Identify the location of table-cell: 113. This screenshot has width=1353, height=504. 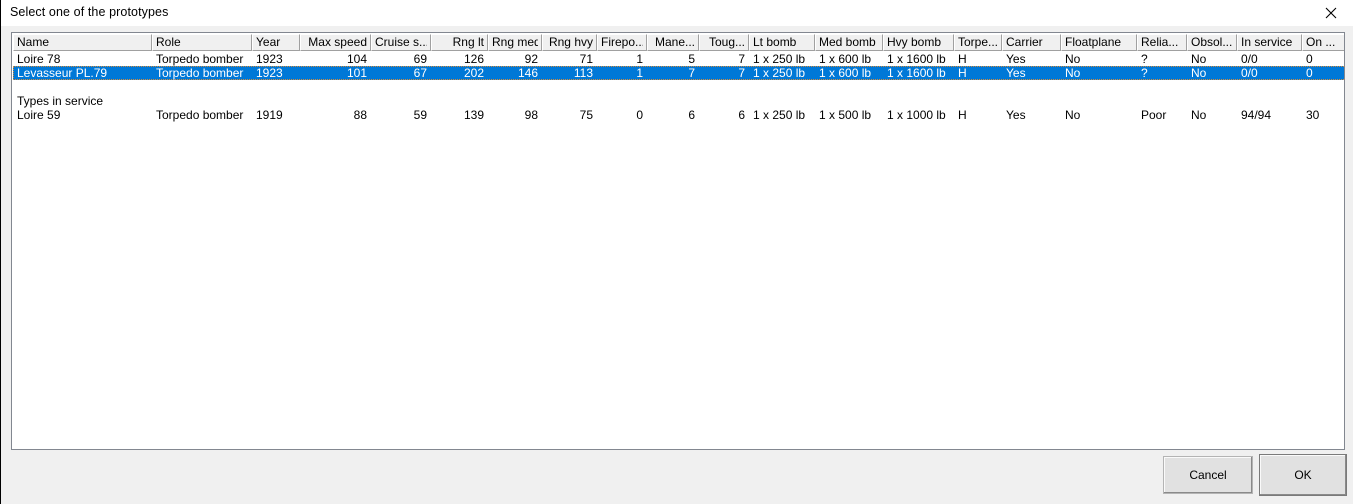
(583, 73).